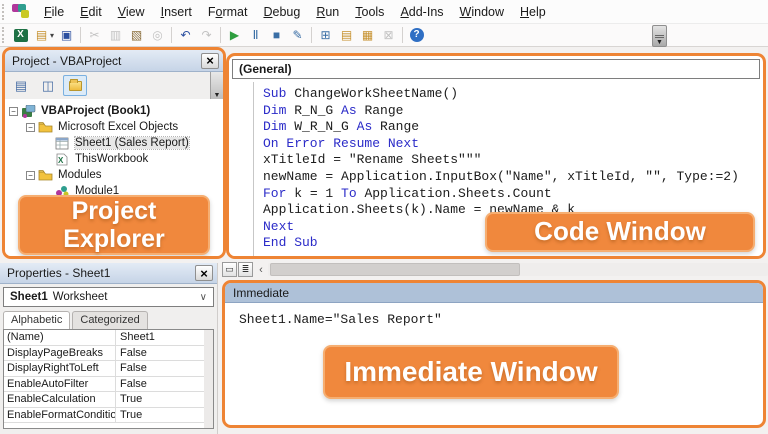 The width and height of the screenshot is (768, 434). What do you see at coordinates (118, 127) in the screenshot?
I see `tree-item-label: Microsoft Excel Objects` at bounding box center [118, 127].